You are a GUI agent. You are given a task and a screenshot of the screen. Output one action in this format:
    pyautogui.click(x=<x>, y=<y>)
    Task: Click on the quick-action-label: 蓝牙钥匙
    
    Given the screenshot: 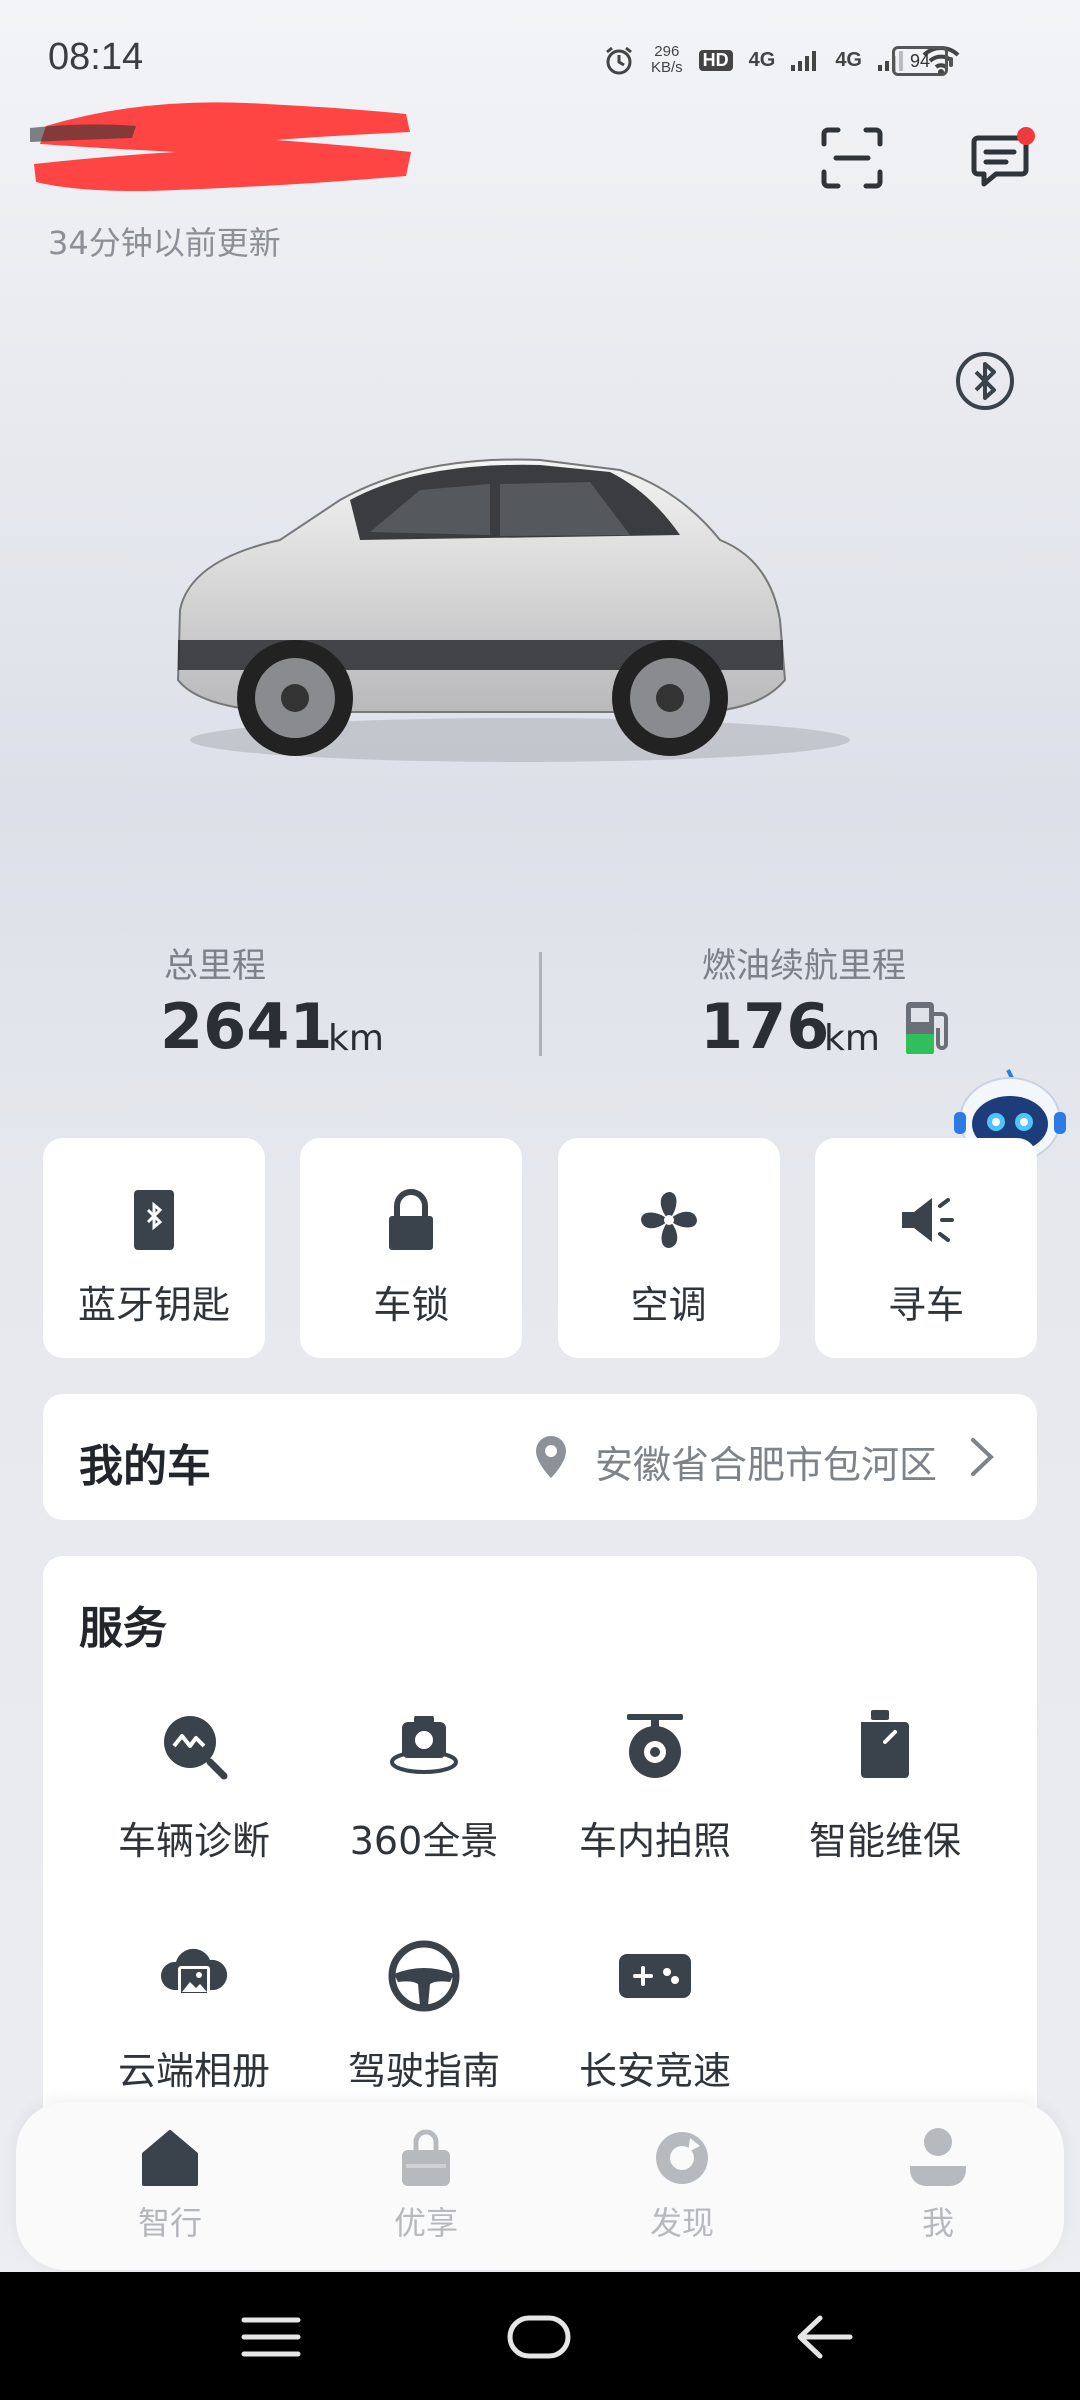 What is the action you would take?
    pyautogui.click(x=153, y=1305)
    